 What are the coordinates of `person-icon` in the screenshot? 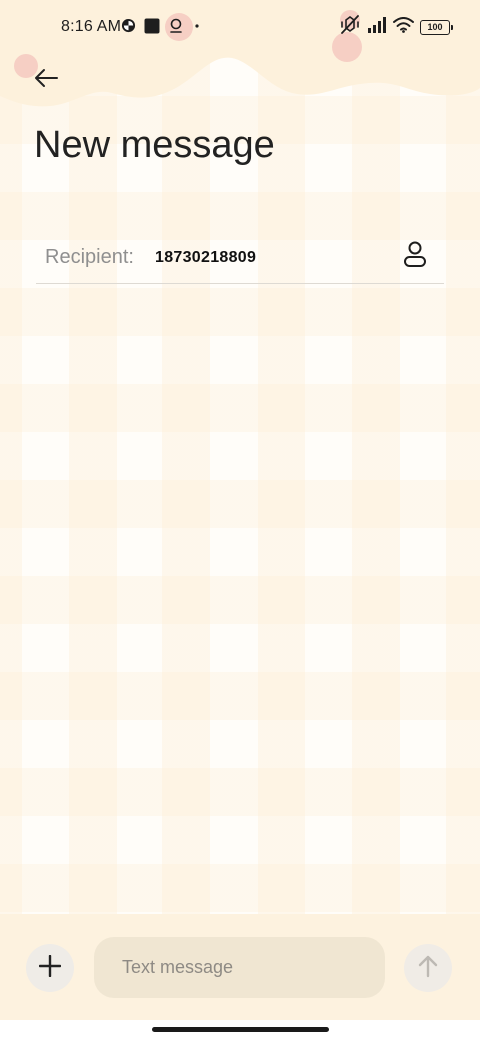 It's located at (415, 256).